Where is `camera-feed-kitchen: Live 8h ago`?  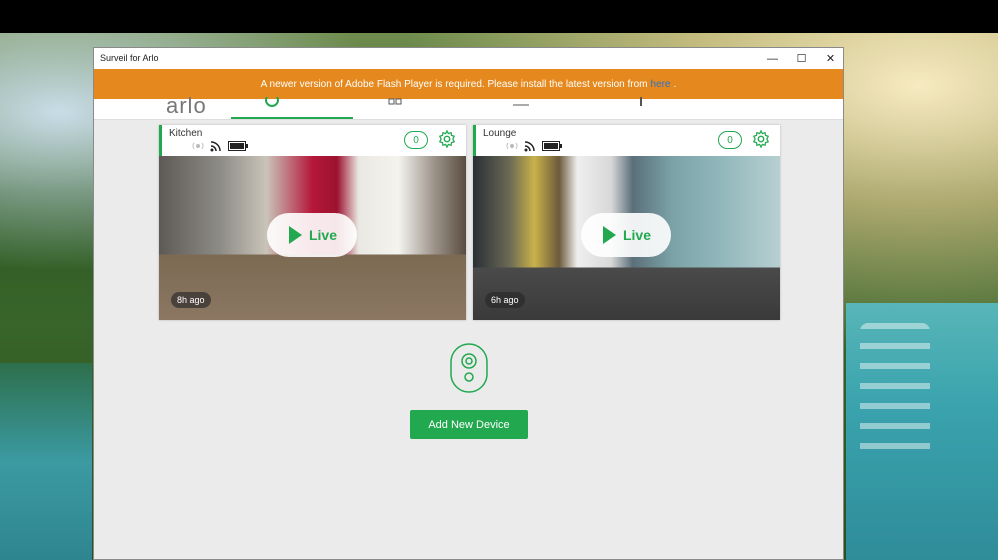
camera-feed-kitchen: Live 8h ago is located at coordinates (312, 238).